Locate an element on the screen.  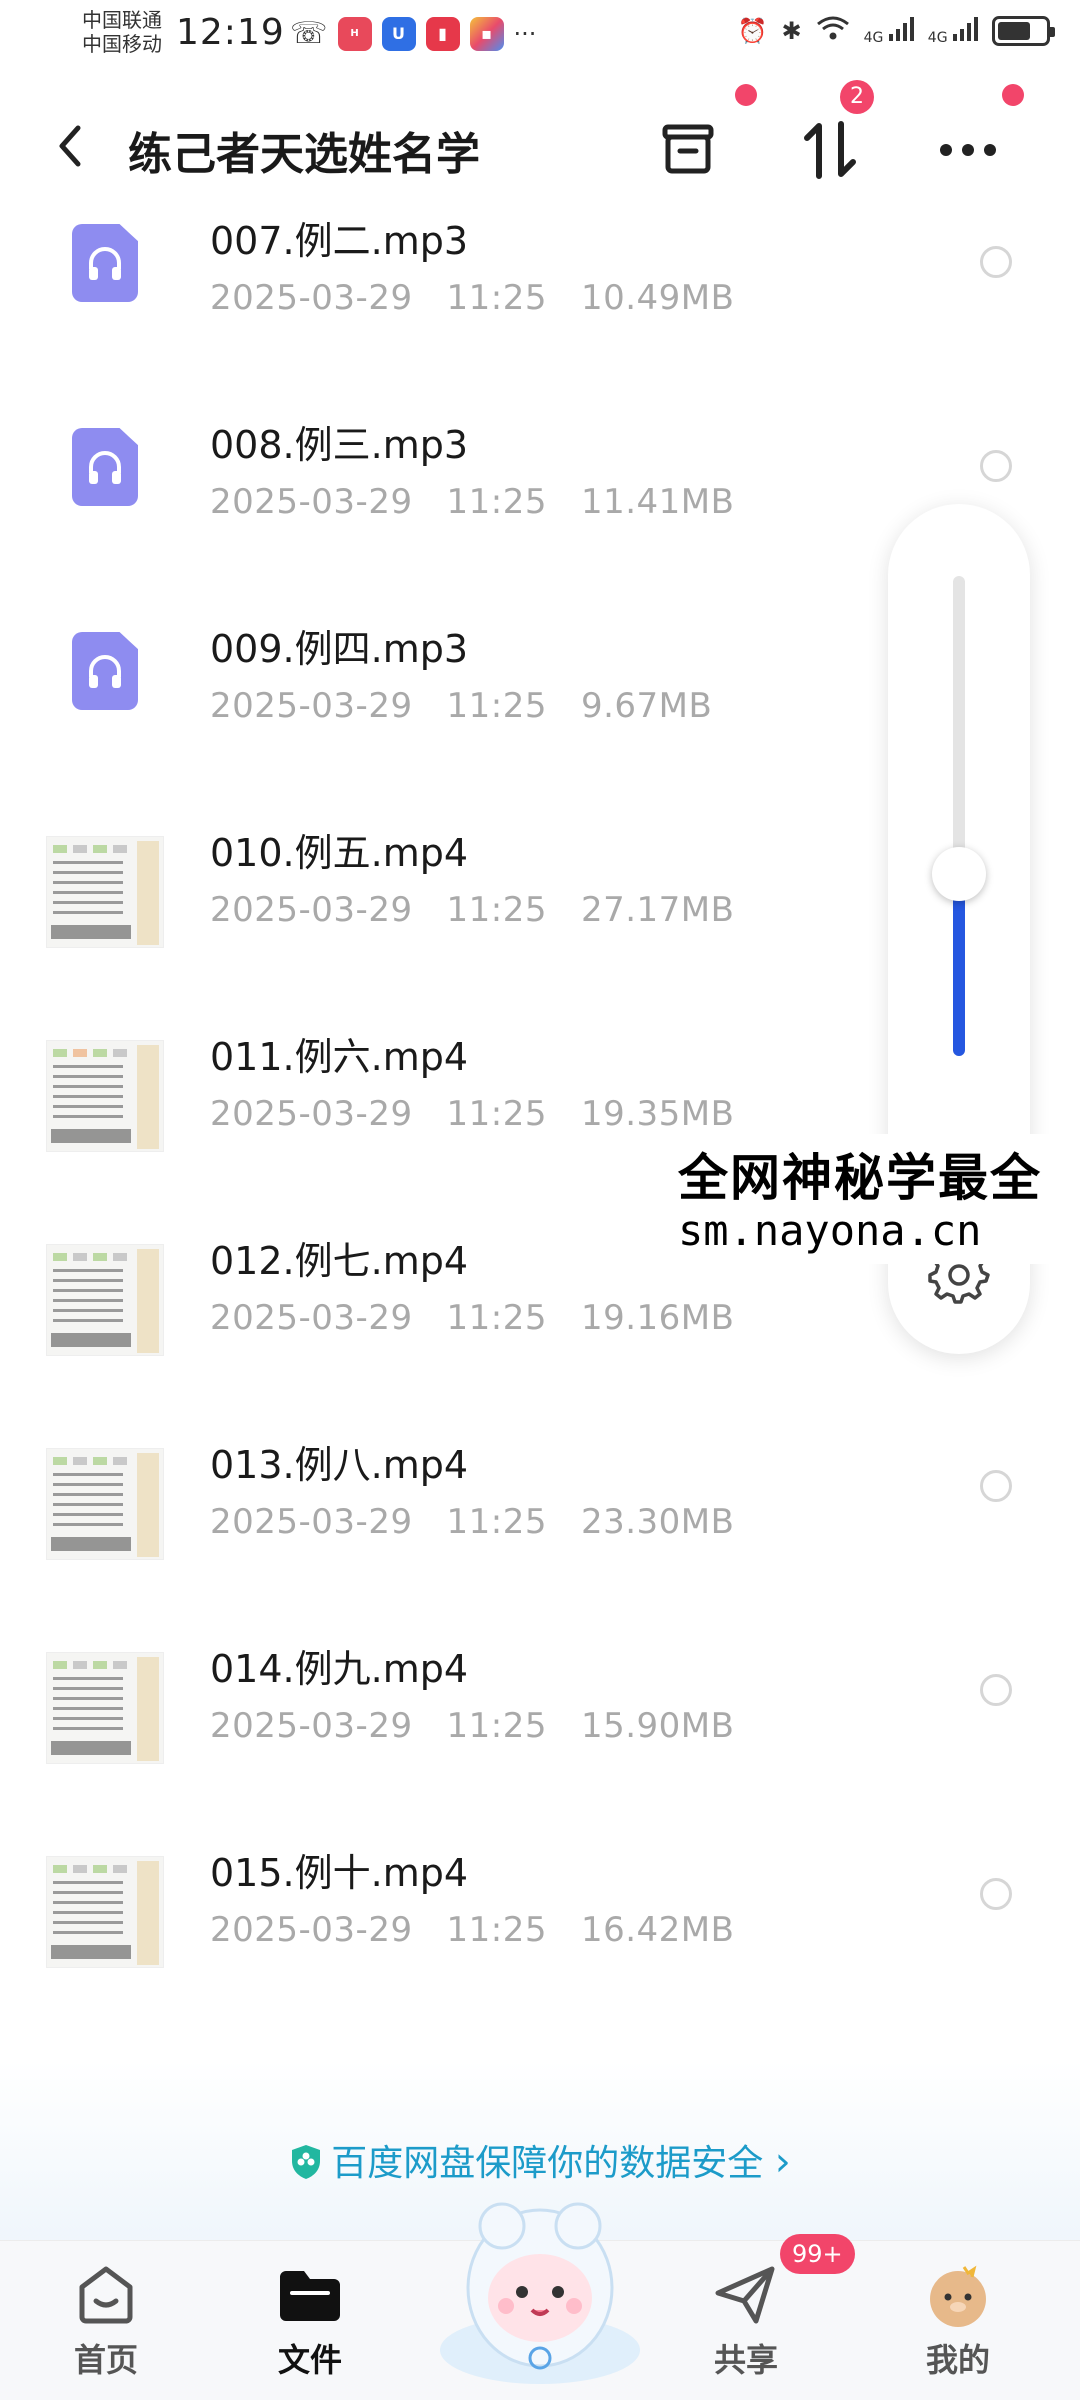
file-row: 015.例十.mp4 2025-03-29 11:25 16.42MB is located at coordinates (540, 1924).